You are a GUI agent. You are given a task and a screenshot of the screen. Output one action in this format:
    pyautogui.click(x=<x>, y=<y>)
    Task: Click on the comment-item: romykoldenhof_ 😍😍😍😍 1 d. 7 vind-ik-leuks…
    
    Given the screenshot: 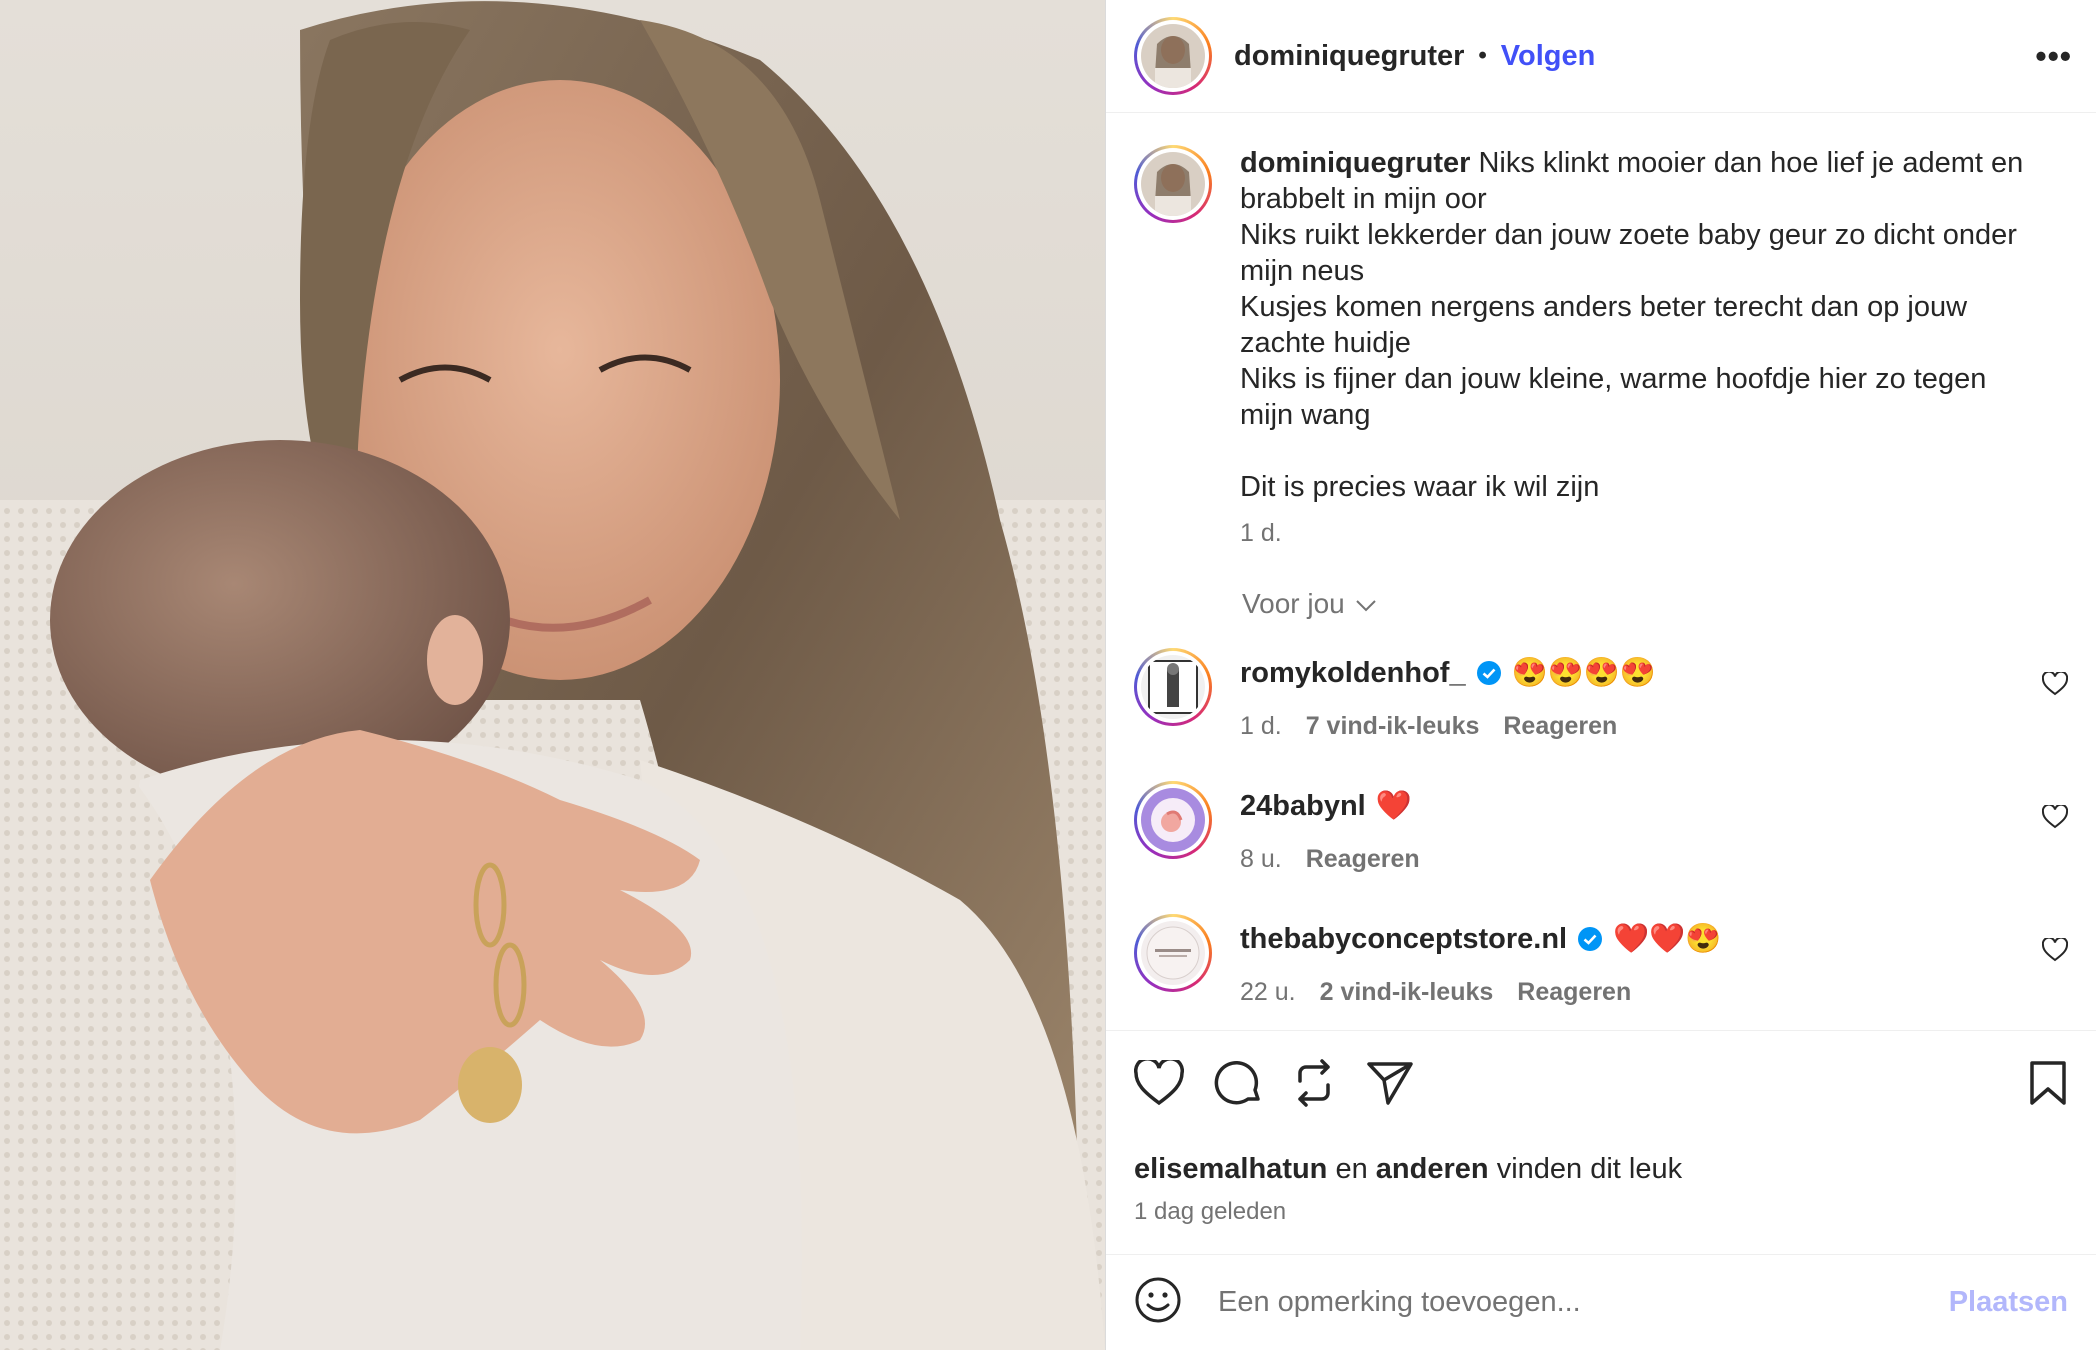 What is the action you would take?
    pyautogui.click(x=1601, y=694)
    